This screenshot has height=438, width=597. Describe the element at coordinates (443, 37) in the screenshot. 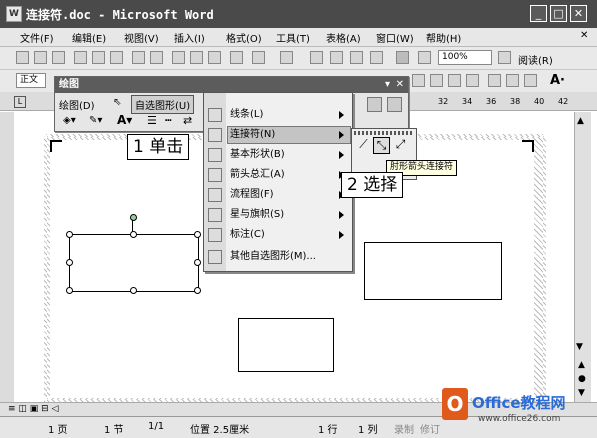

I see `menu-help: 帮助(H)` at that location.